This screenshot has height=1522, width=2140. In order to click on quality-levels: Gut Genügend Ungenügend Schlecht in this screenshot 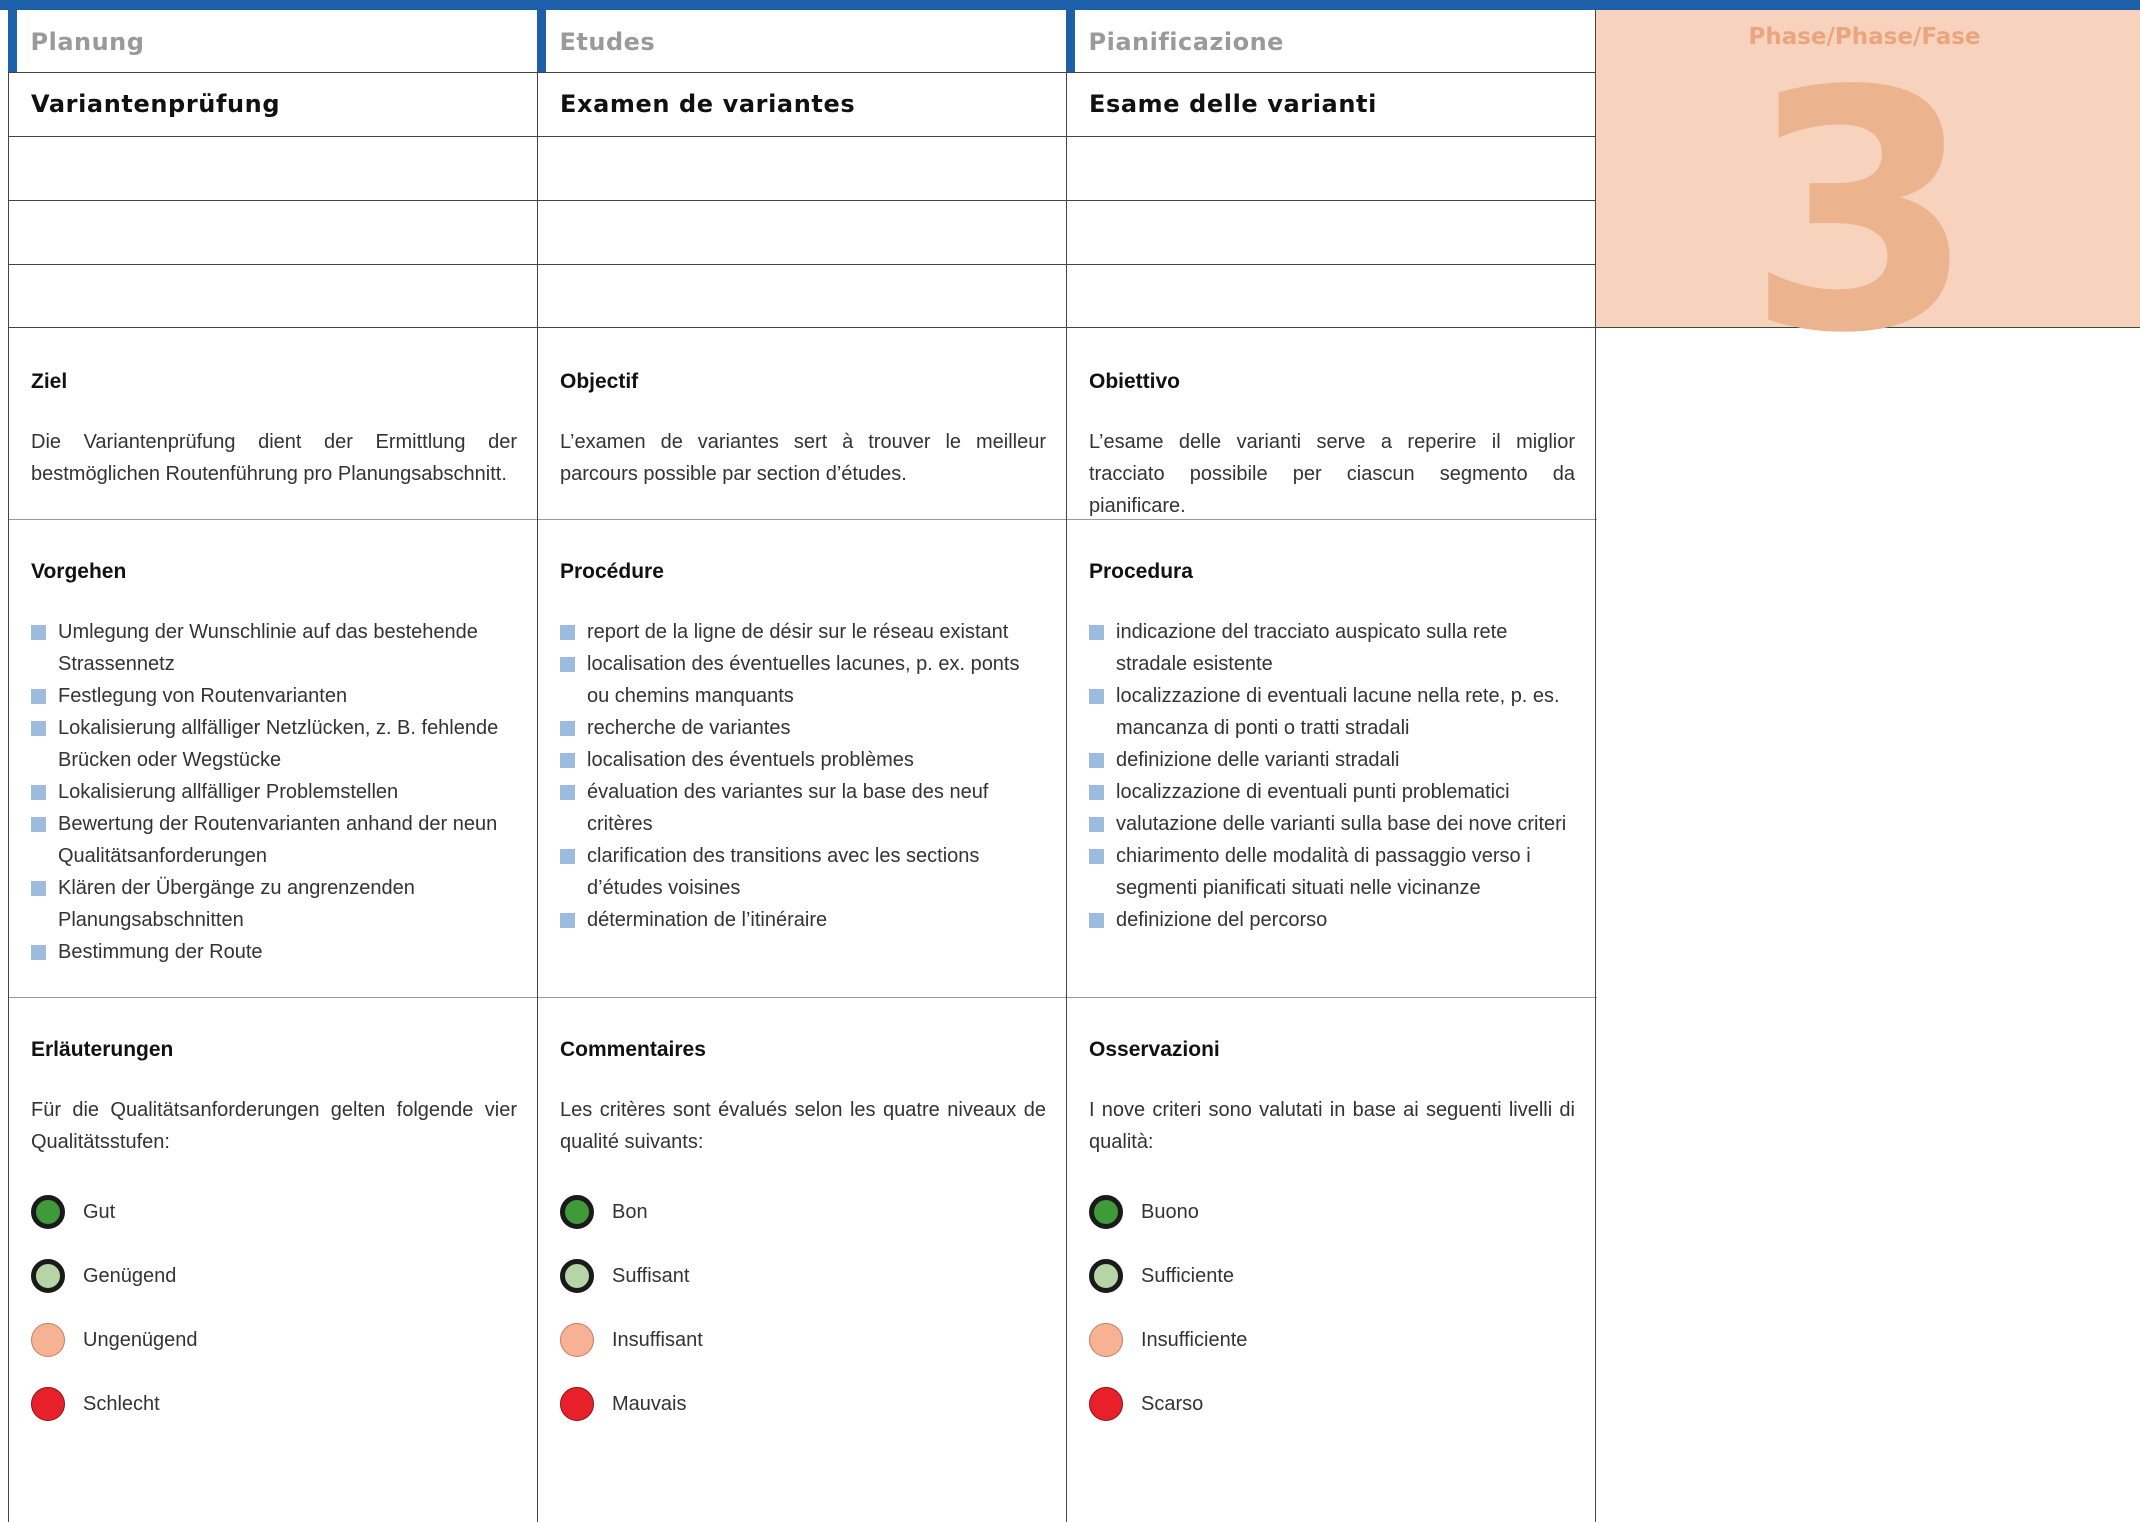, I will do `click(274, 1308)`.